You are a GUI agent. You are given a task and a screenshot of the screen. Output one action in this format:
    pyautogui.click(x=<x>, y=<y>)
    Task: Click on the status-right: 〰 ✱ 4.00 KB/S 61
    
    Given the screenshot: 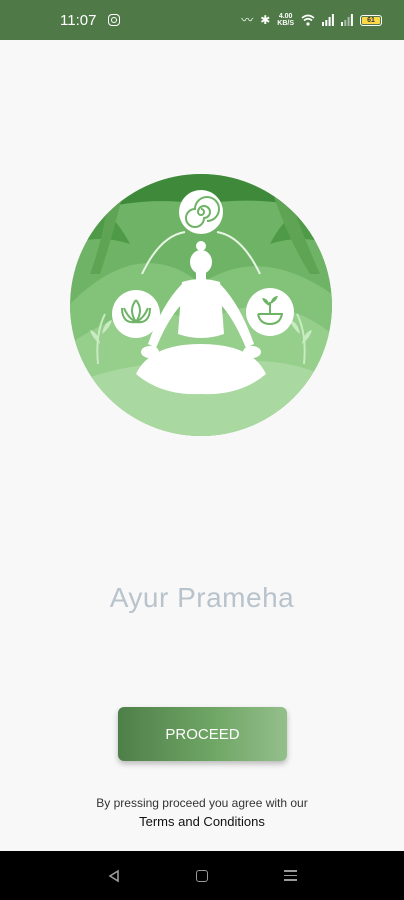 What is the action you would take?
    pyautogui.click(x=311, y=20)
    